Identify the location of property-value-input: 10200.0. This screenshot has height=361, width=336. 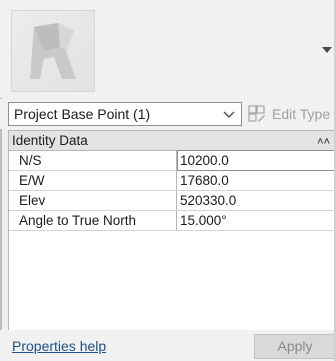
(256, 160).